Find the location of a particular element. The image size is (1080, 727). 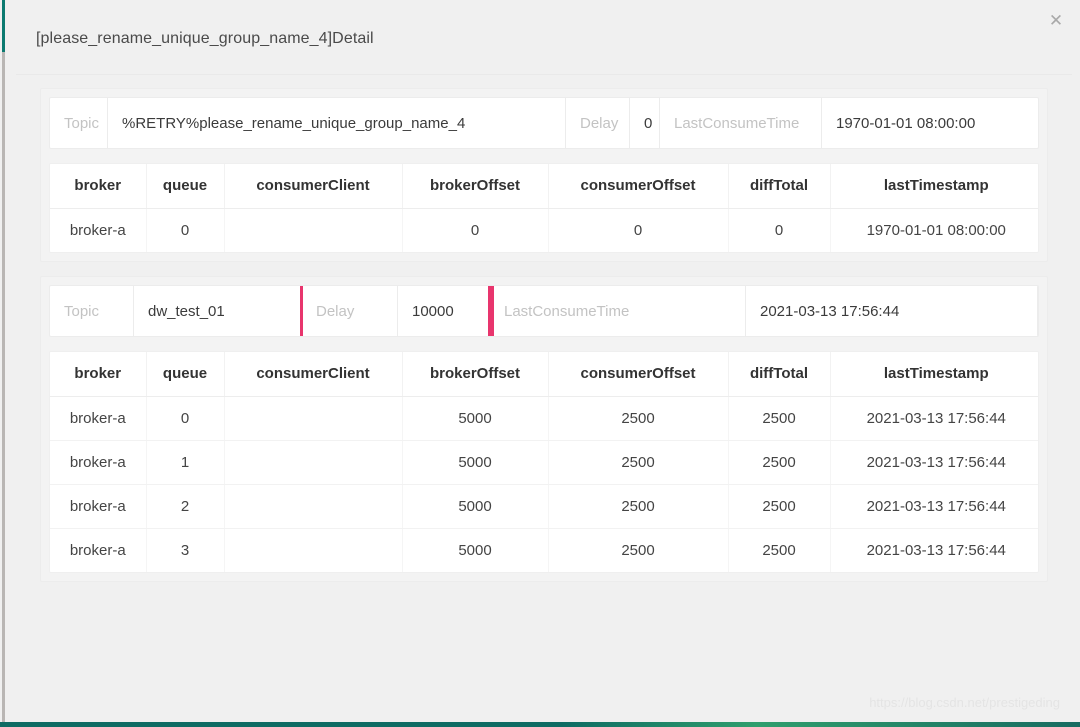

cell-consumerOffset: 0 is located at coordinates (638, 230).